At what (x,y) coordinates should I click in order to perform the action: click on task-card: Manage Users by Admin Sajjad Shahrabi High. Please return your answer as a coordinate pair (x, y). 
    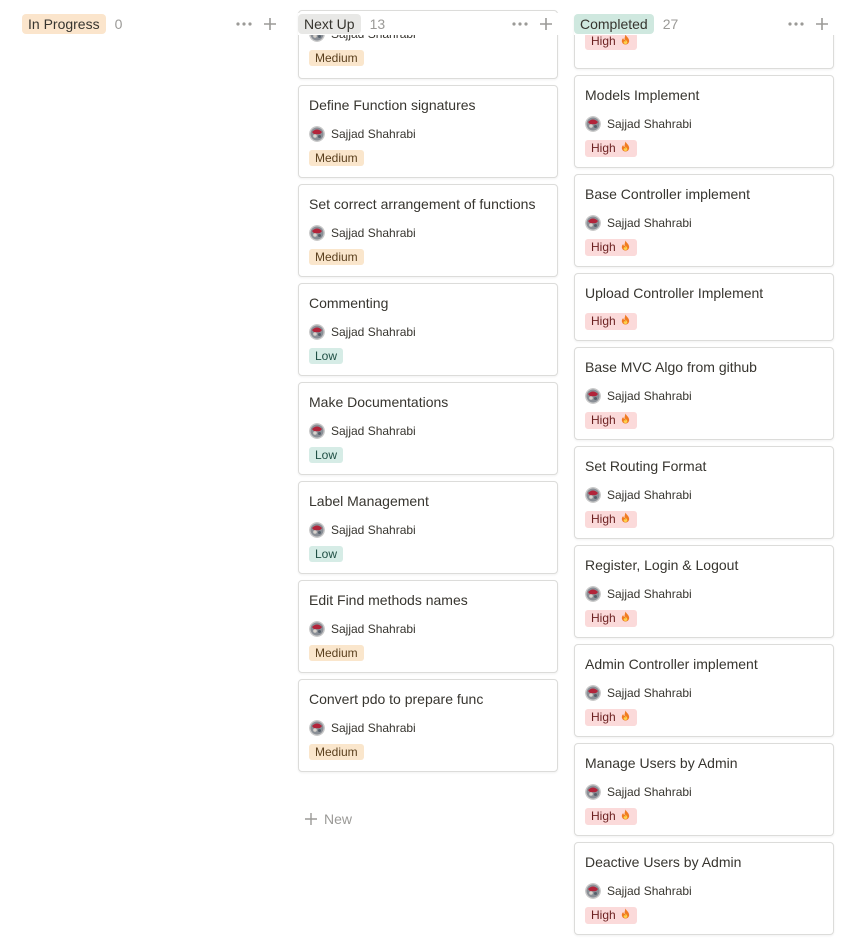
    Looking at the image, I should click on (704, 789).